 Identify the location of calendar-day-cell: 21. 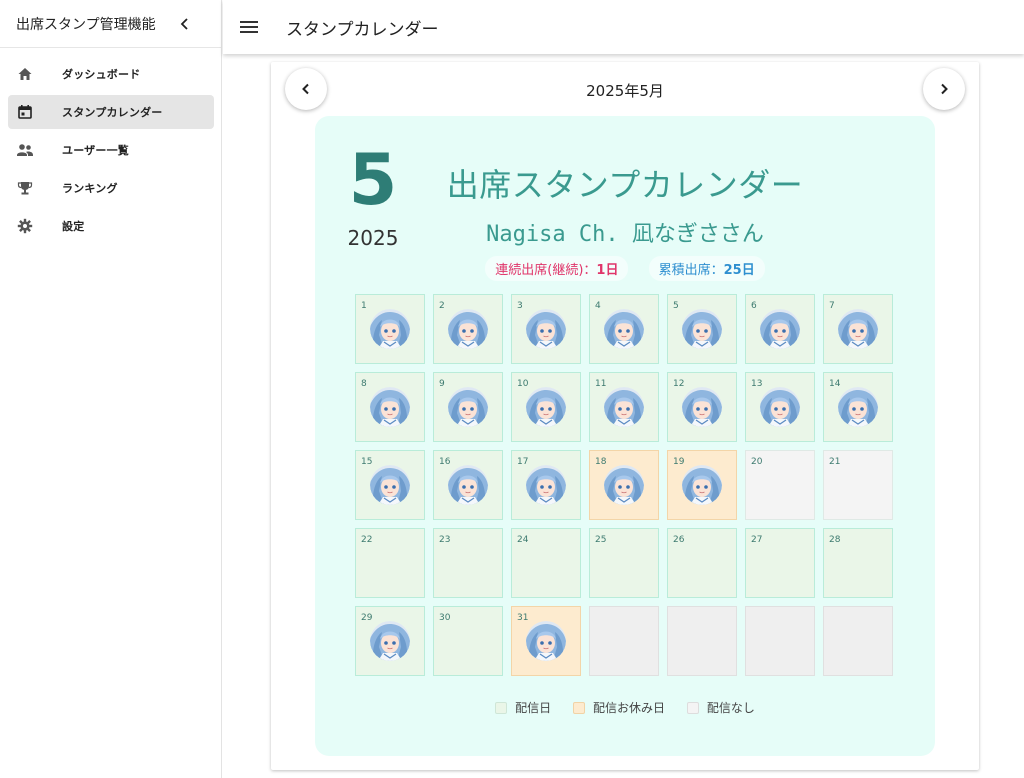
(858, 485).